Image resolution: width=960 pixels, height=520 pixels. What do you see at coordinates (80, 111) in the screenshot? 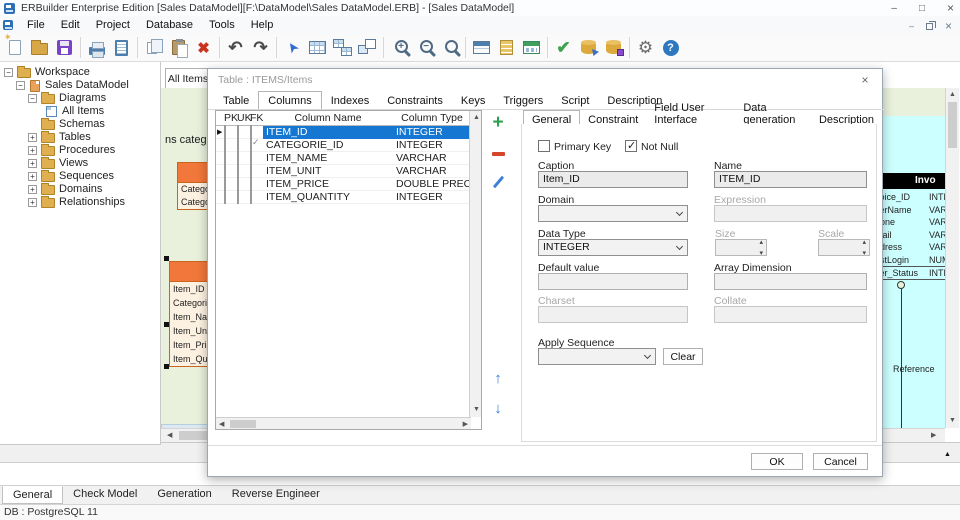
I see `tree-item-all-items: All Items` at bounding box center [80, 111].